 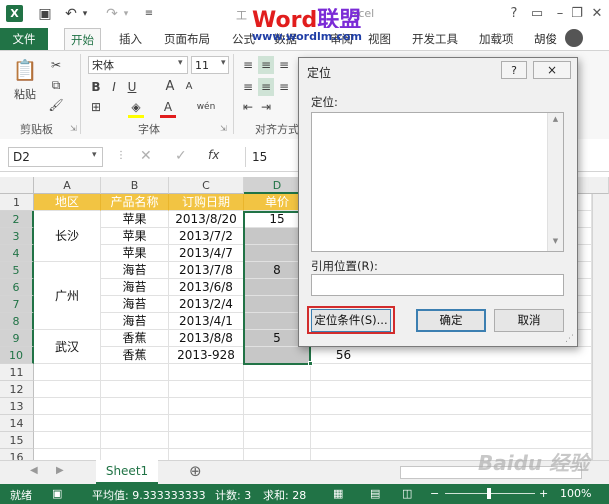 What do you see at coordinates (67, 202) in the screenshot?
I see `header-cell: 地区` at bounding box center [67, 202].